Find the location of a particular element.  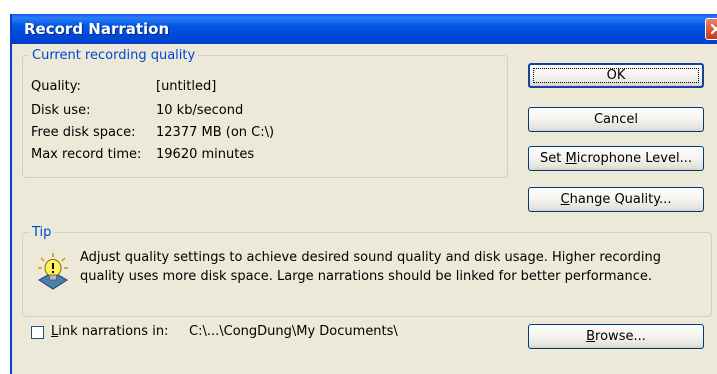

tip-legend: Tip is located at coordinates (42, 232).